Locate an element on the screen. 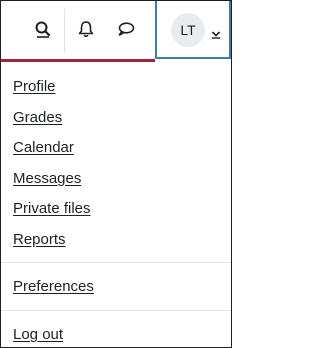  notifications-button is located at coordinates (86, 31).